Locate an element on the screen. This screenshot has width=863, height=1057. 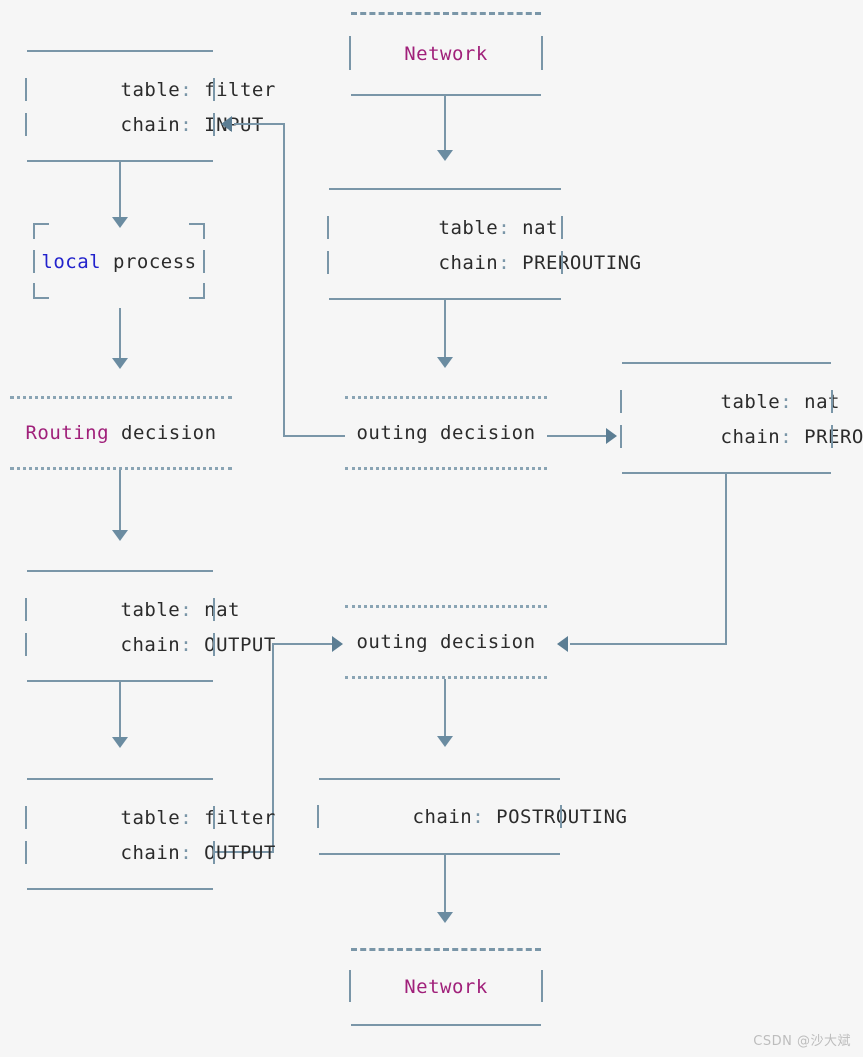
row-chain: chain: POSTROUTING is located at coordinates (472, 816).